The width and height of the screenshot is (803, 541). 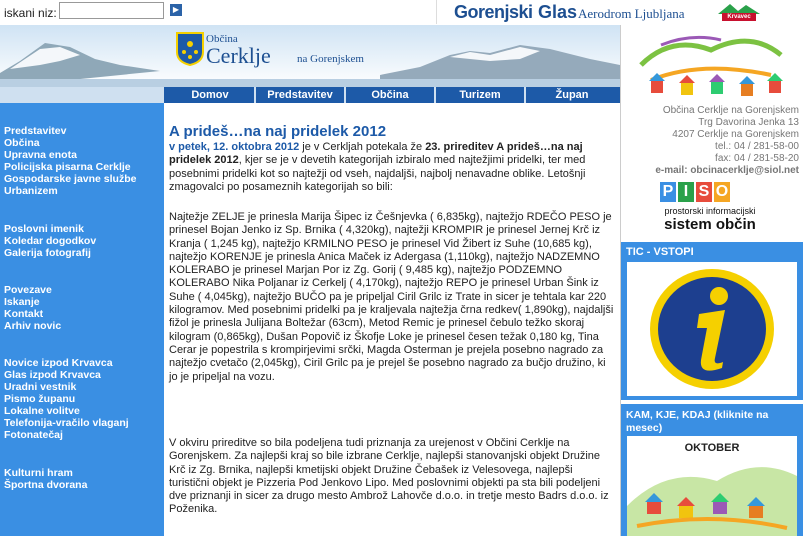 What do you see at coordinates (739, 17) in the screenshot?
I see `krvavec-label: Krvavec` at bounding box center [739, 17].